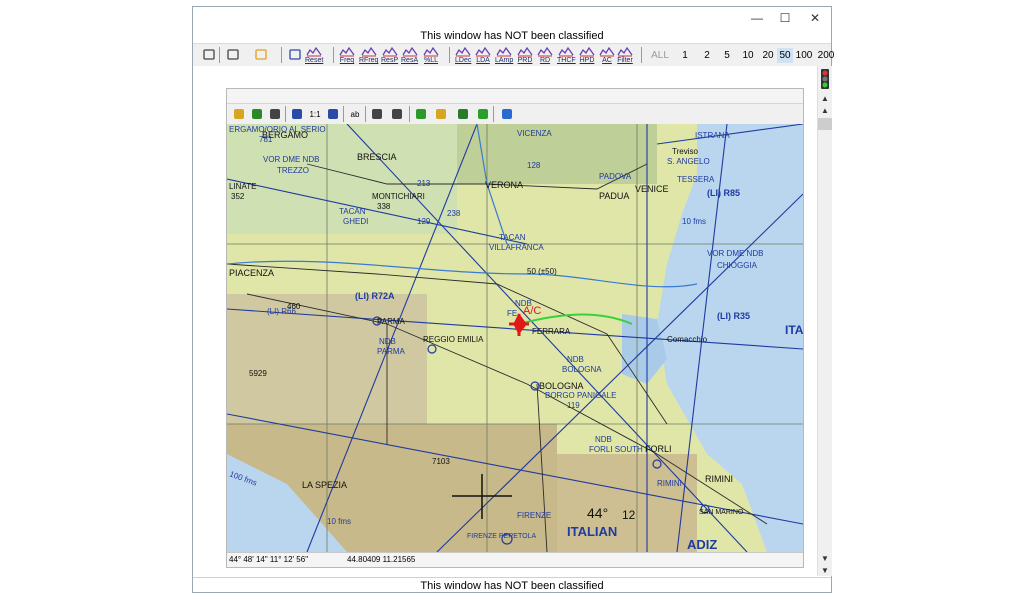 Image resolution: width=1024 pixels, height=600 pixels. Describe the element at coordinates (685, 55) in the screenshot. I see `range-1-button: 1` at that location.